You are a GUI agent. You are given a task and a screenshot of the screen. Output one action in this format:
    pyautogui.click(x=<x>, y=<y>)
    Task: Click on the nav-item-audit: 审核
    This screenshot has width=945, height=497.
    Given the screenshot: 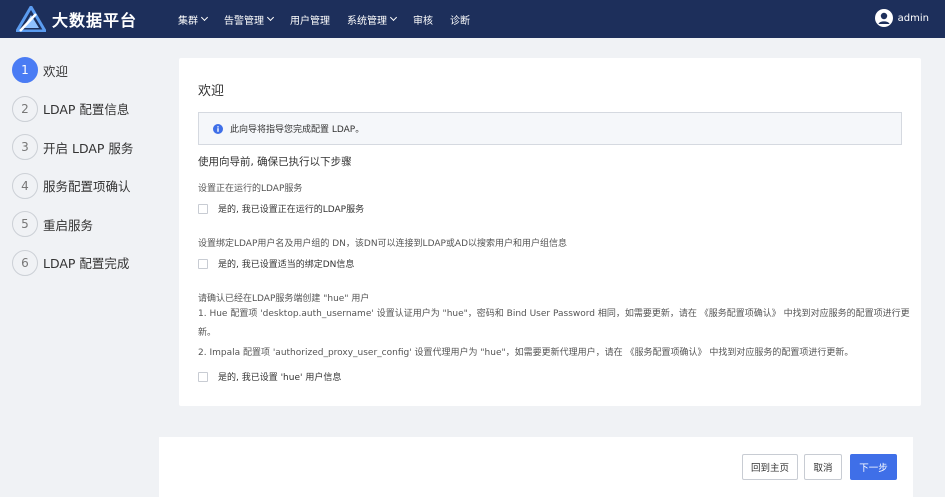 What is the action you would take?
    pyautogui.click(x=423, y=19)
    